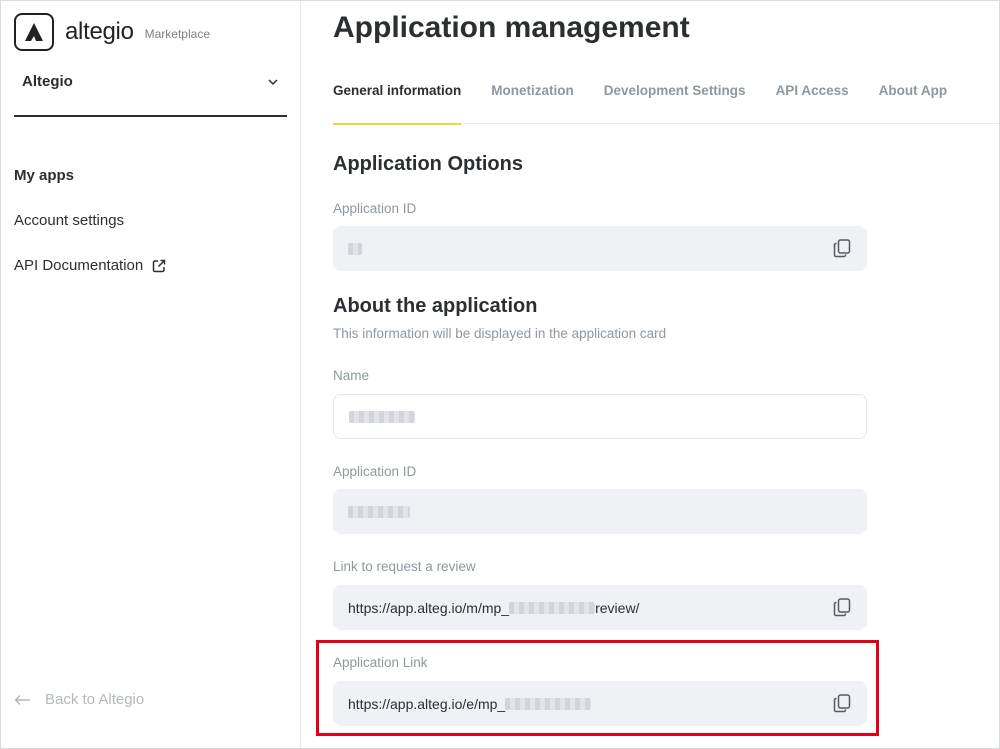  I want to click on tab-general-information: General information, so click(397, 98).